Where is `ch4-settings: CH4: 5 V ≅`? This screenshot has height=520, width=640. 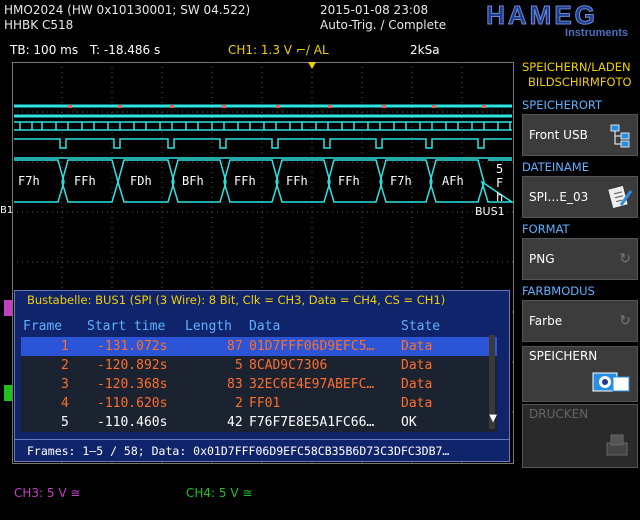 ch4-settings: CH4: 5 V ≅ is located at coordinates (219, 493).